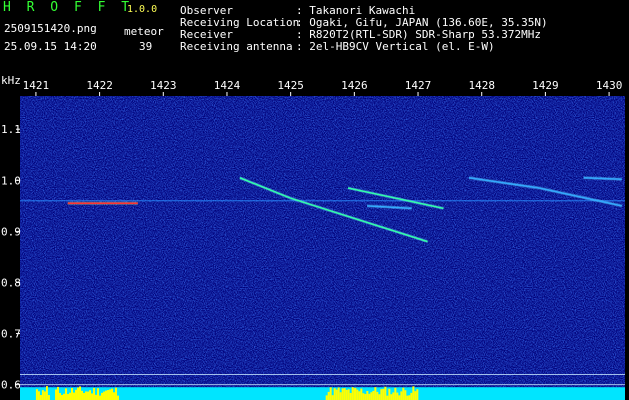 The image size is (629, 400). I want to click on y-tick-label: 0.6, so click(11, 385).